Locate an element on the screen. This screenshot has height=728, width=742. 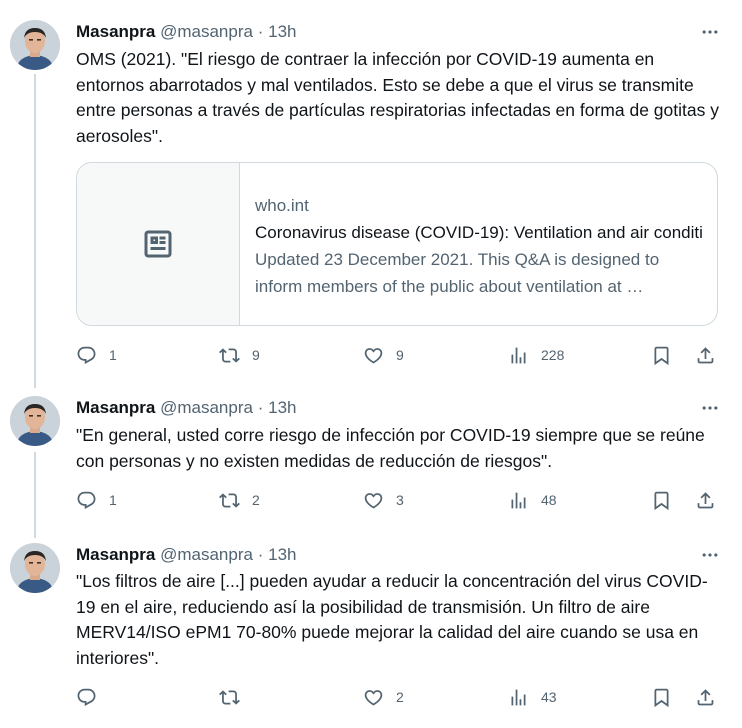
like-count: 9 is located at coordinates (400, 355).